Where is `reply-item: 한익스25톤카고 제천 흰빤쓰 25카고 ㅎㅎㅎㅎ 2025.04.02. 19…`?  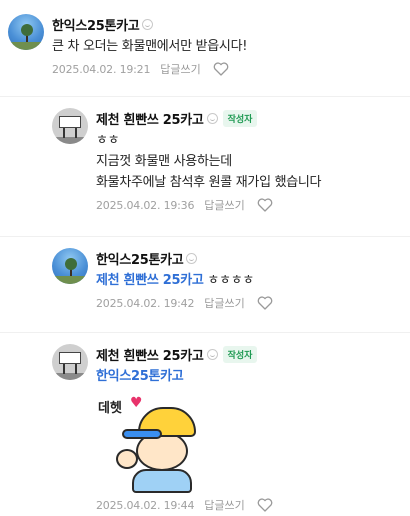 reply-item: 한익스25톤카고 제천 흰빤쓰 25카고 ㅎㅎㅎㅎ 2025.04.02. 19… is located at coordinates (162, 279).